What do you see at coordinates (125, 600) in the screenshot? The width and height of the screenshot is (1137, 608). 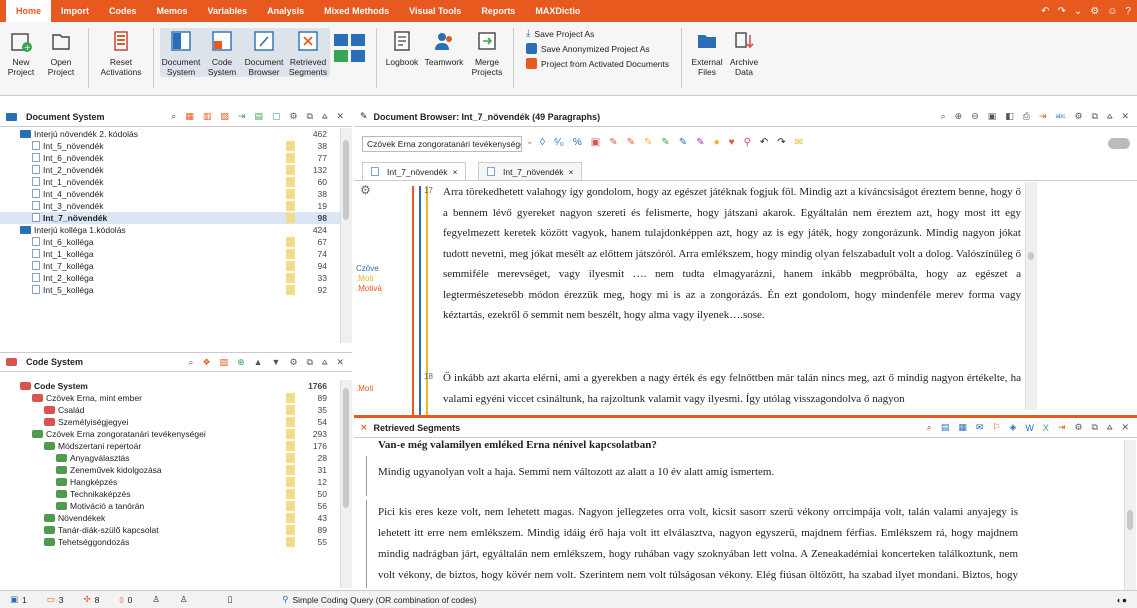 I see `status-segments: ◊ 0` at bounding box center [125, 600].